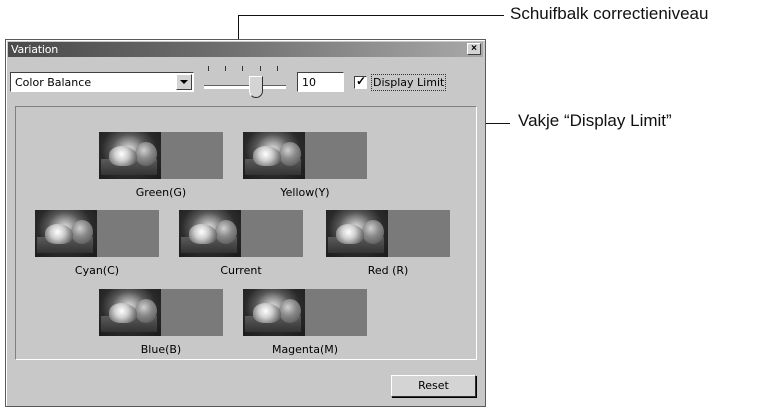 This screenshot has height=410, width=774. I want to click on display-limit-label: Display Limit, so click(409, 82).